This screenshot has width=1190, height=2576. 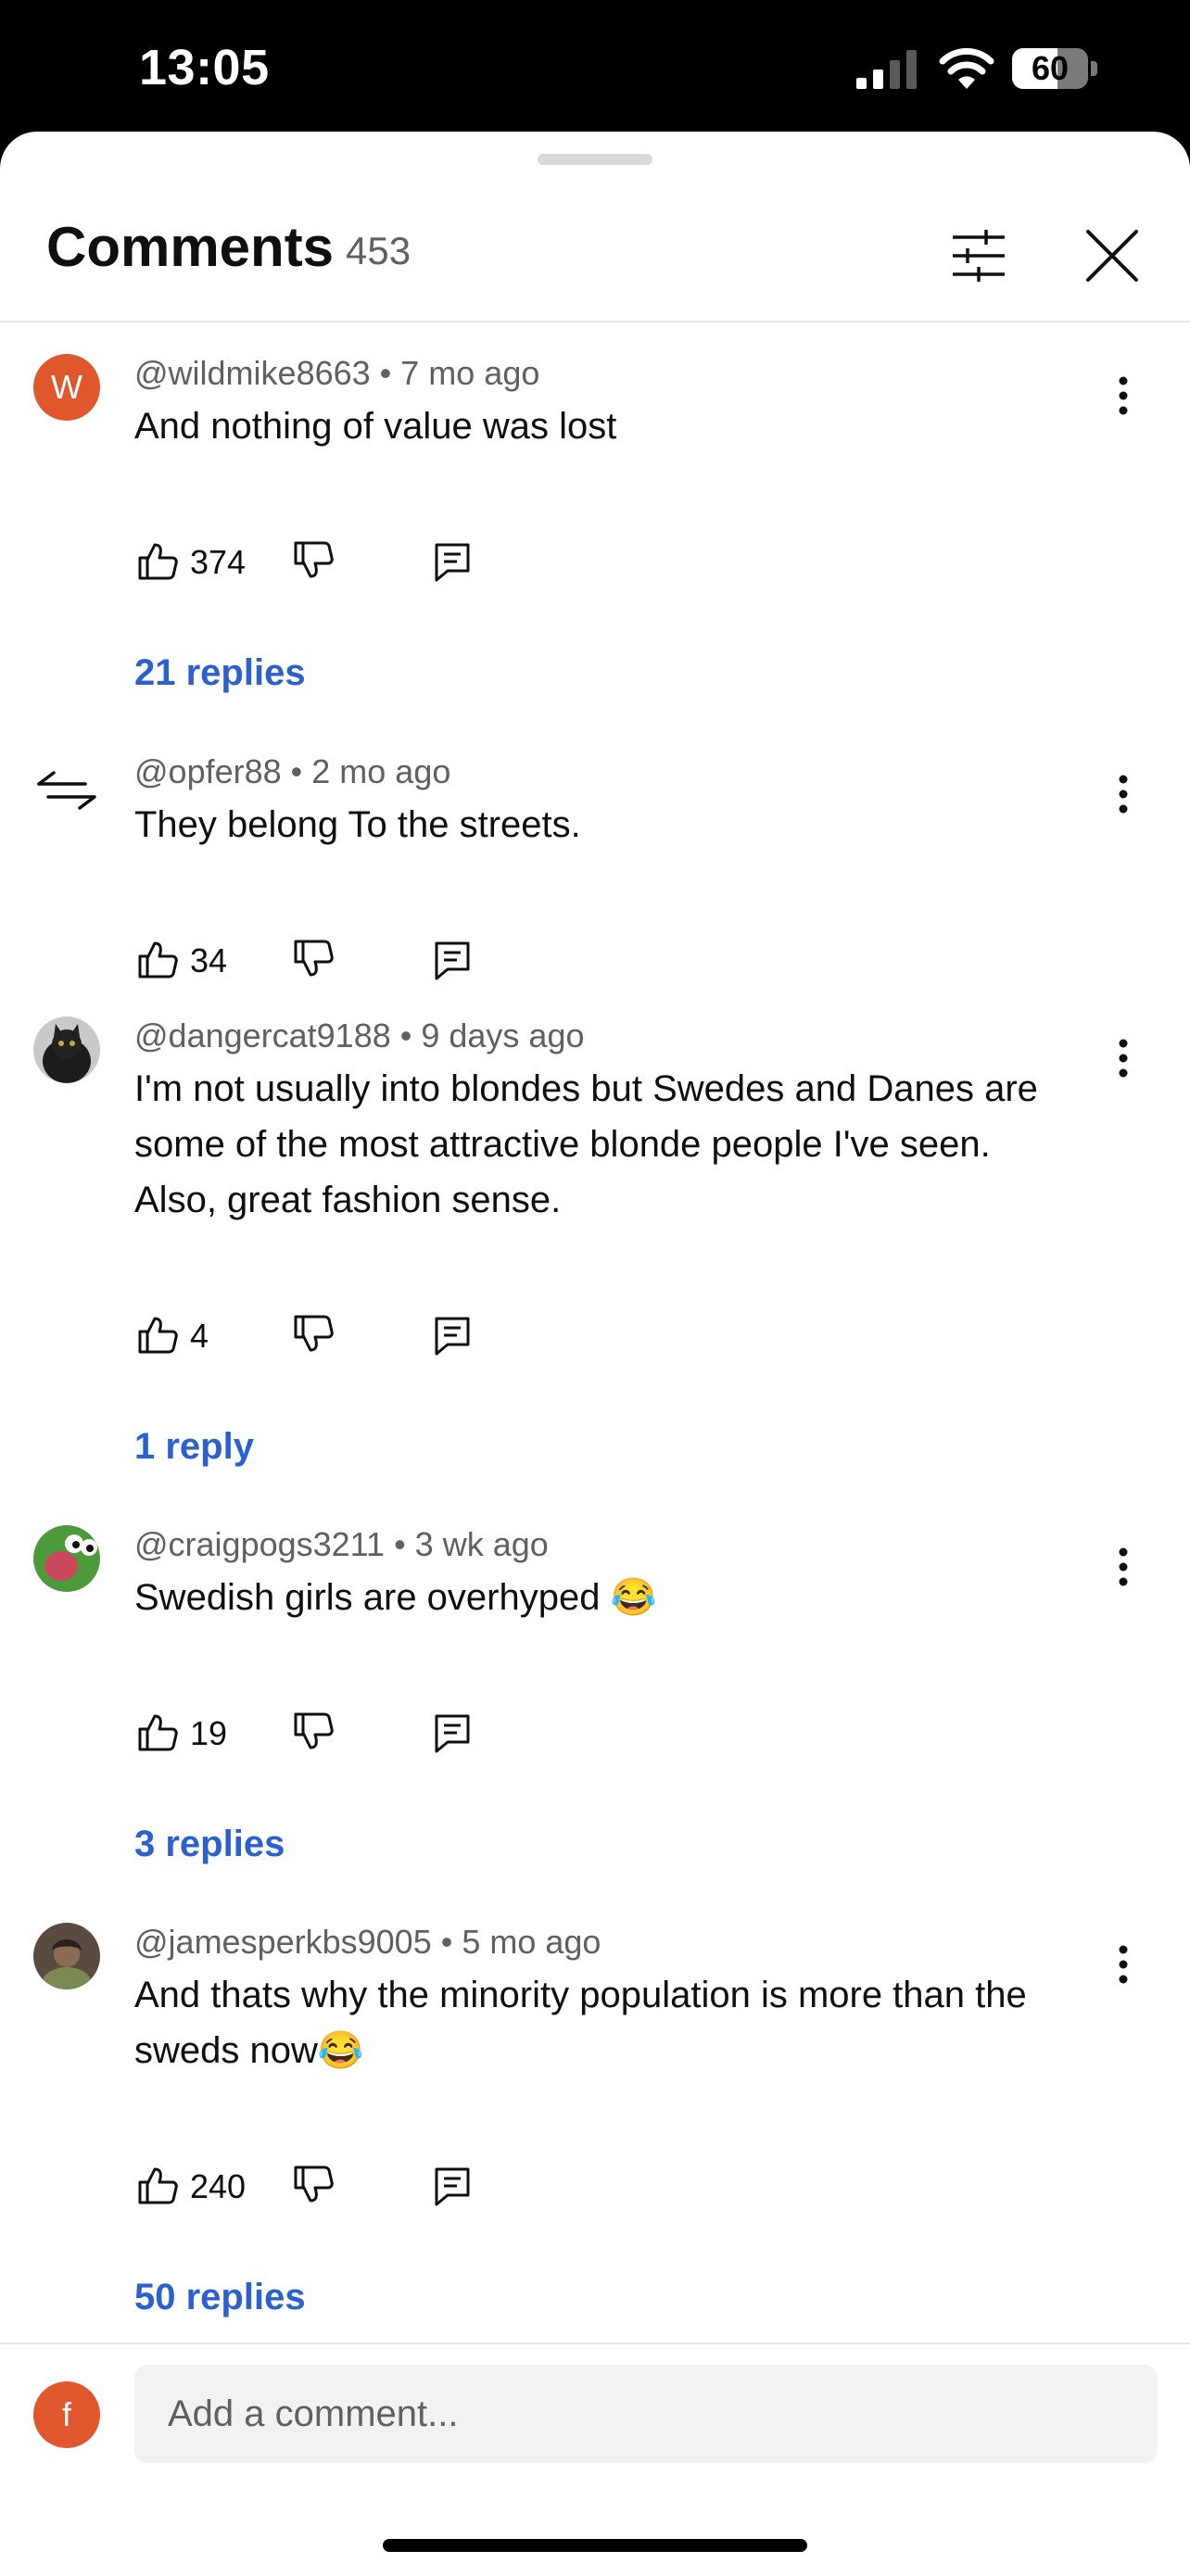 I want to click on comment-author: @jamesperkbs9005, so click(x=283, y=1942).